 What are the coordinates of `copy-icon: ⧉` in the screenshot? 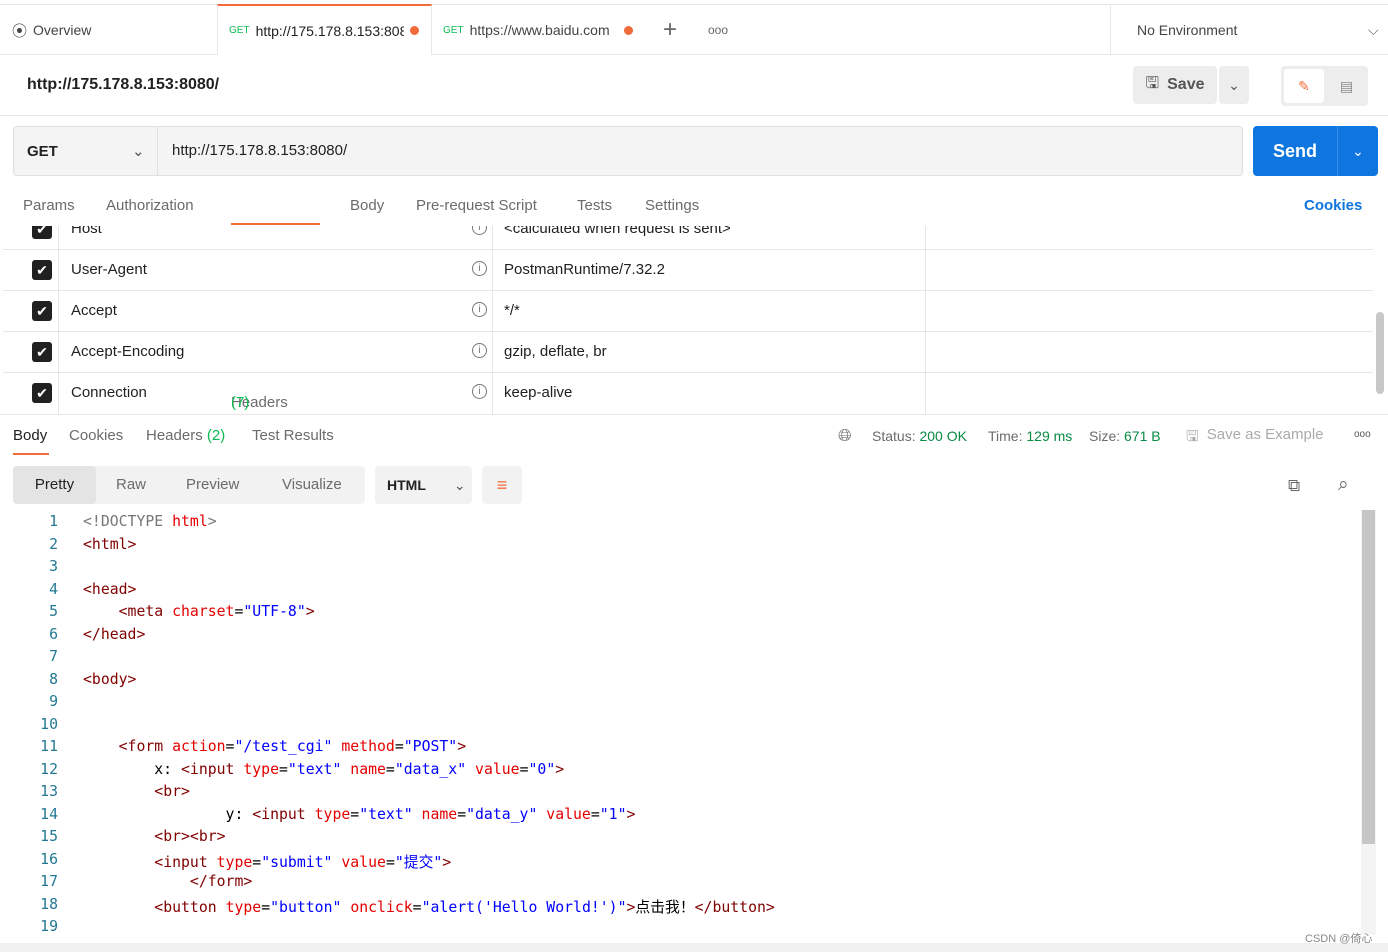 It's located at (1294, 486).